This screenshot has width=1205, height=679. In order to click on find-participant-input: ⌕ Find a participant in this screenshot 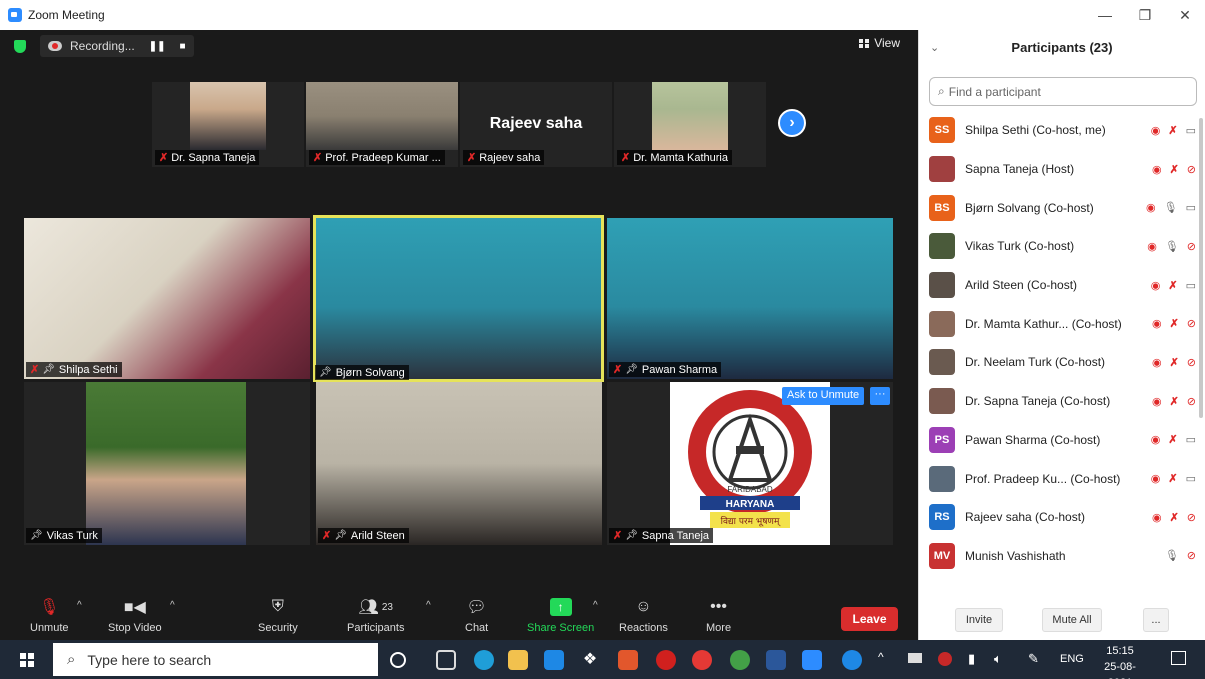, I will do `click(1063, 91)`.